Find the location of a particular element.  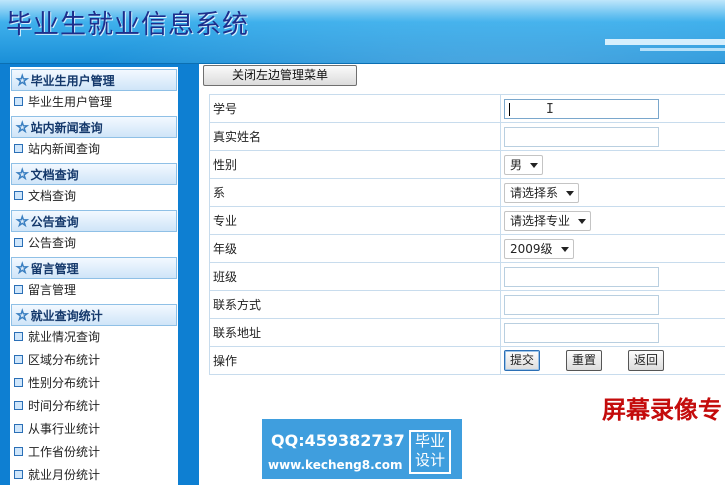

menu-group-employment-stats: ☆ 就业查询统计 is located at coordinates (94, 315).